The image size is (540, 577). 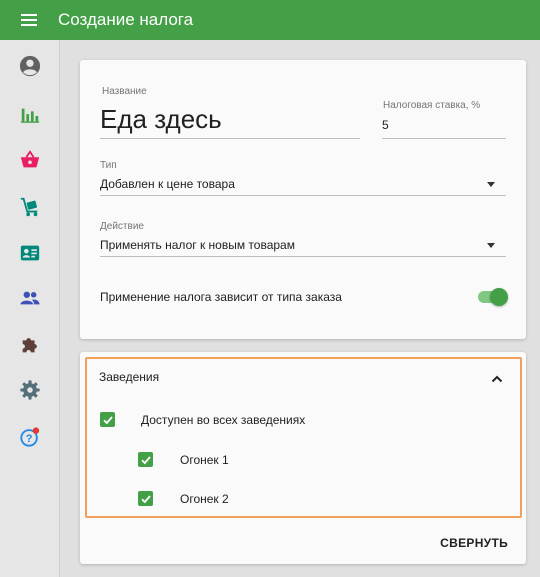 What do you see at coordinates (491, 245) in the screenshot?
I see `action-dropdown-arrow-icon` at bounding box center [491, 245].